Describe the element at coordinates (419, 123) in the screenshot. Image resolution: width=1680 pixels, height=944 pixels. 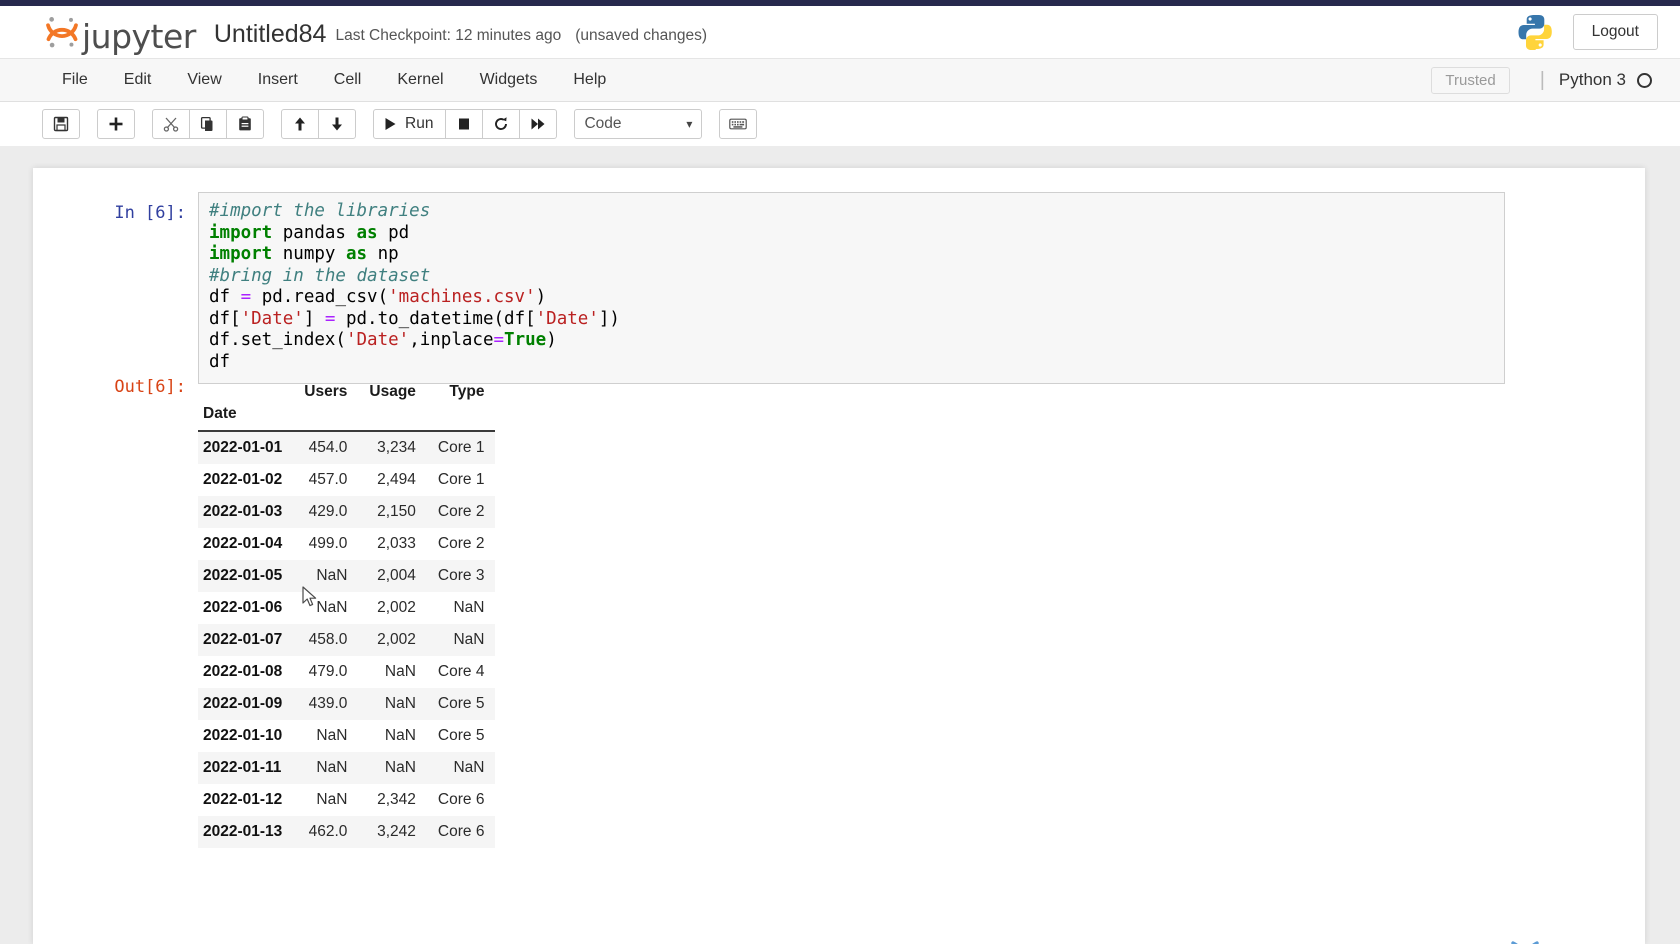
I see `run-button-label: Run` at that location.